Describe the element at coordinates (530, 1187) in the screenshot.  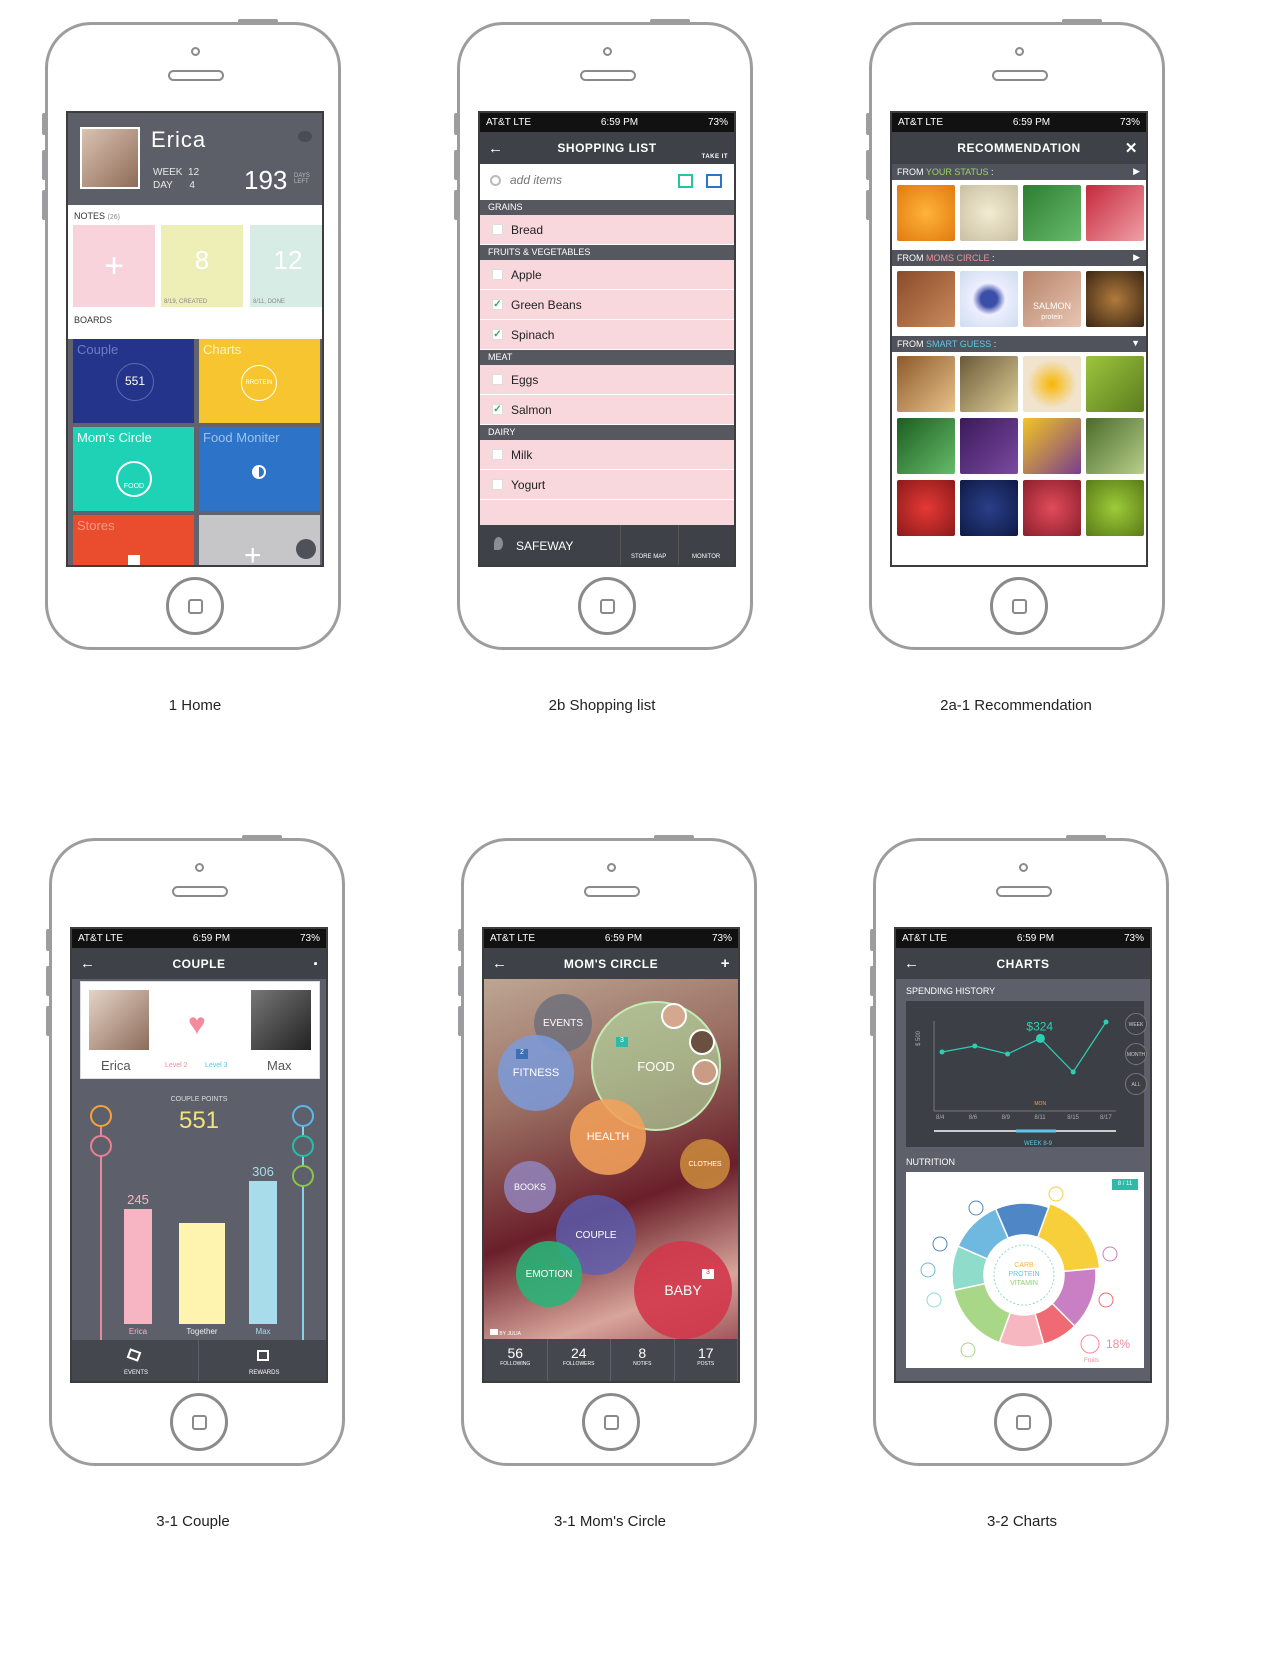
I see `bubble-books: BOOKS` at that location.